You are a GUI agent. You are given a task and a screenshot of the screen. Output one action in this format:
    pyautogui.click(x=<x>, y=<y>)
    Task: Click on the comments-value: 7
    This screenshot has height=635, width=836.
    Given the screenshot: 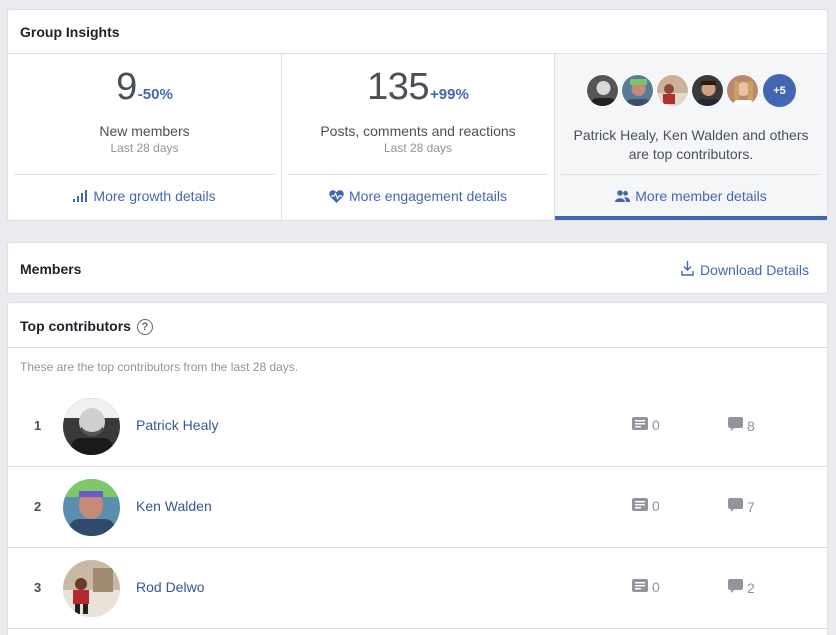 What is the action you would take?
    pyautogui.click(x=751, y=507)
    